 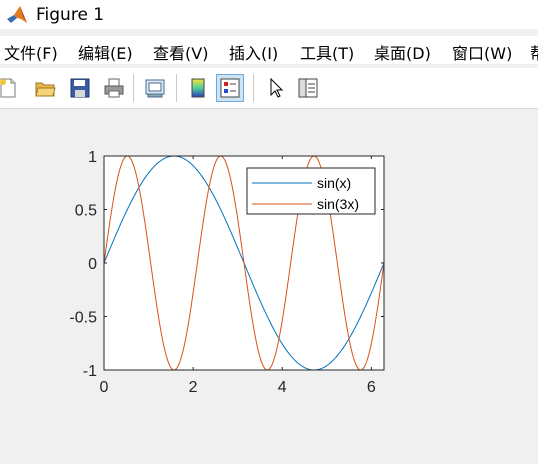 I want to click on save-button, so click(x=80, y=88).